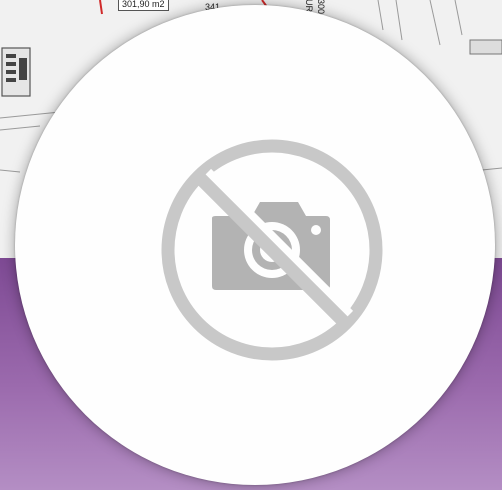  Describe the element at coordinates (143, 5) in the screenshot. I see `area-label: 301,90 m2` at that location.